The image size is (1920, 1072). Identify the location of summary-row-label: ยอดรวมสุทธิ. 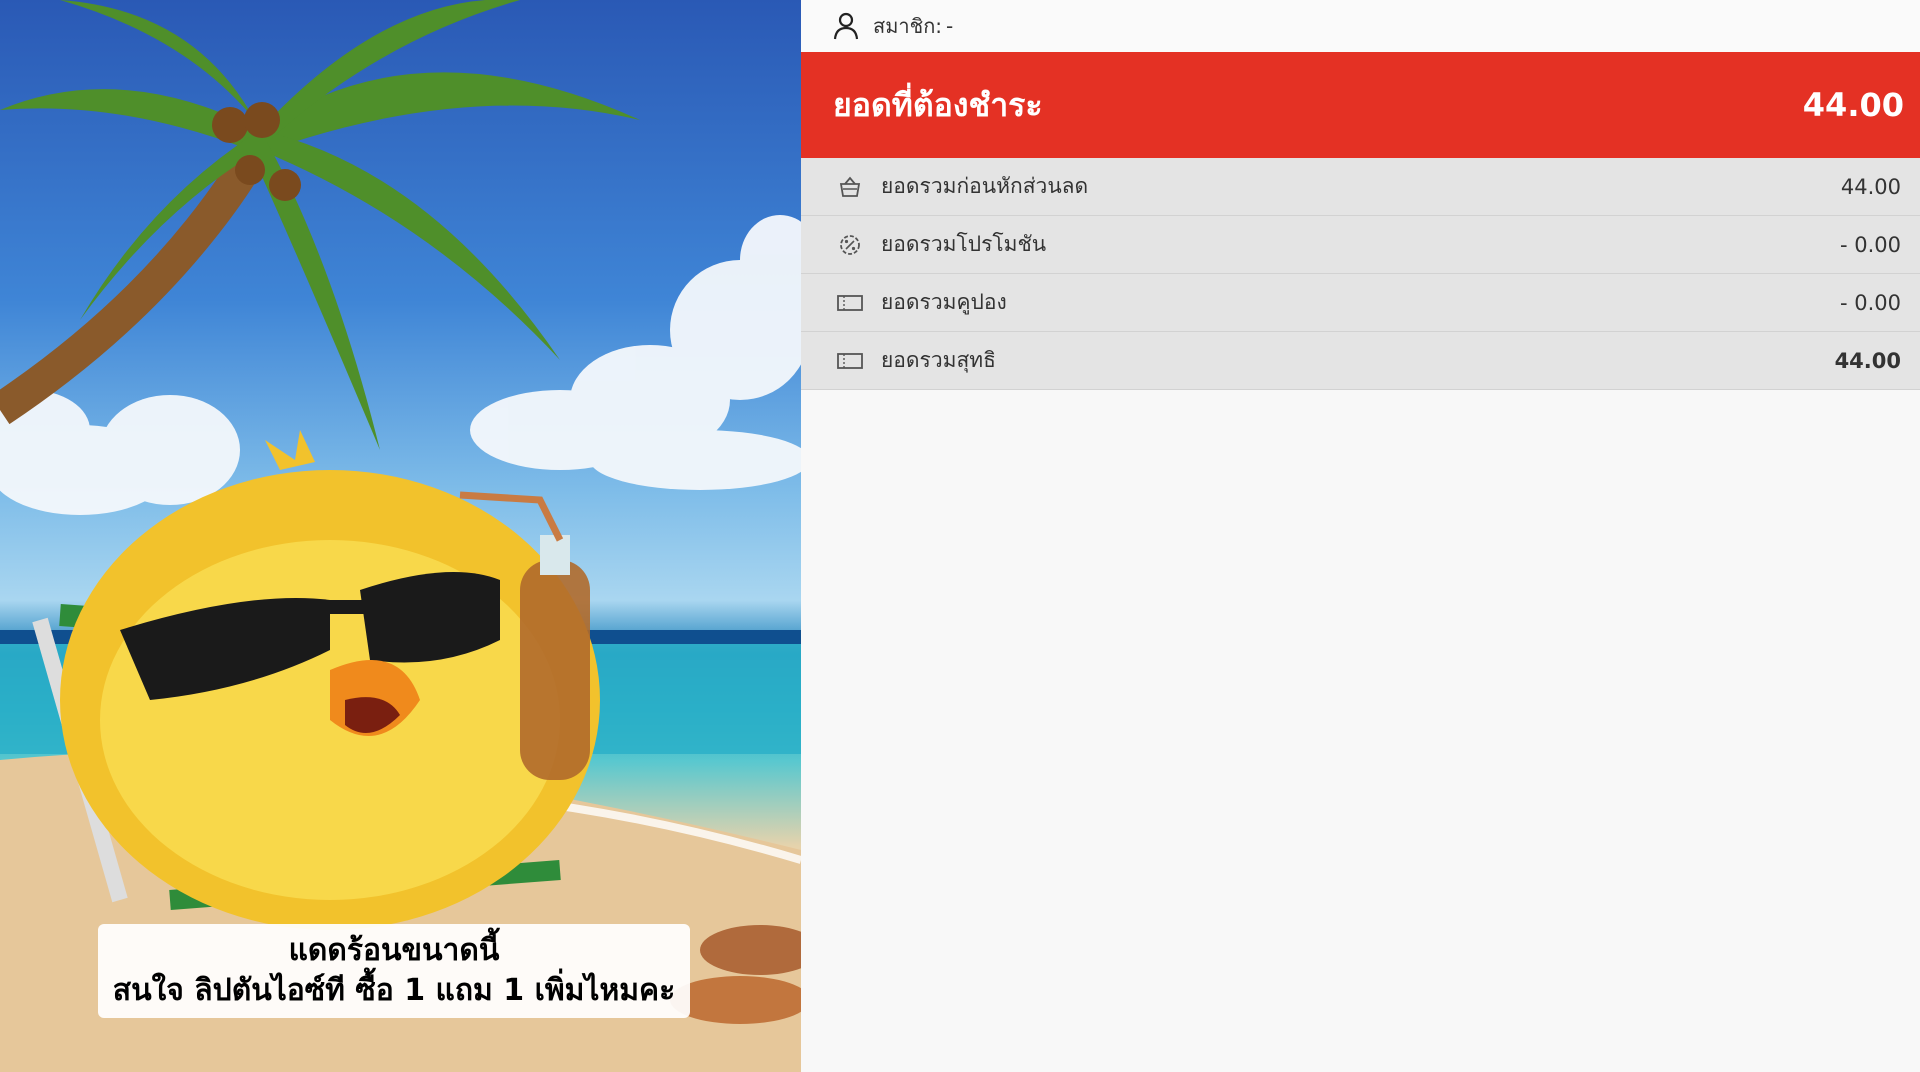
(938, 360).